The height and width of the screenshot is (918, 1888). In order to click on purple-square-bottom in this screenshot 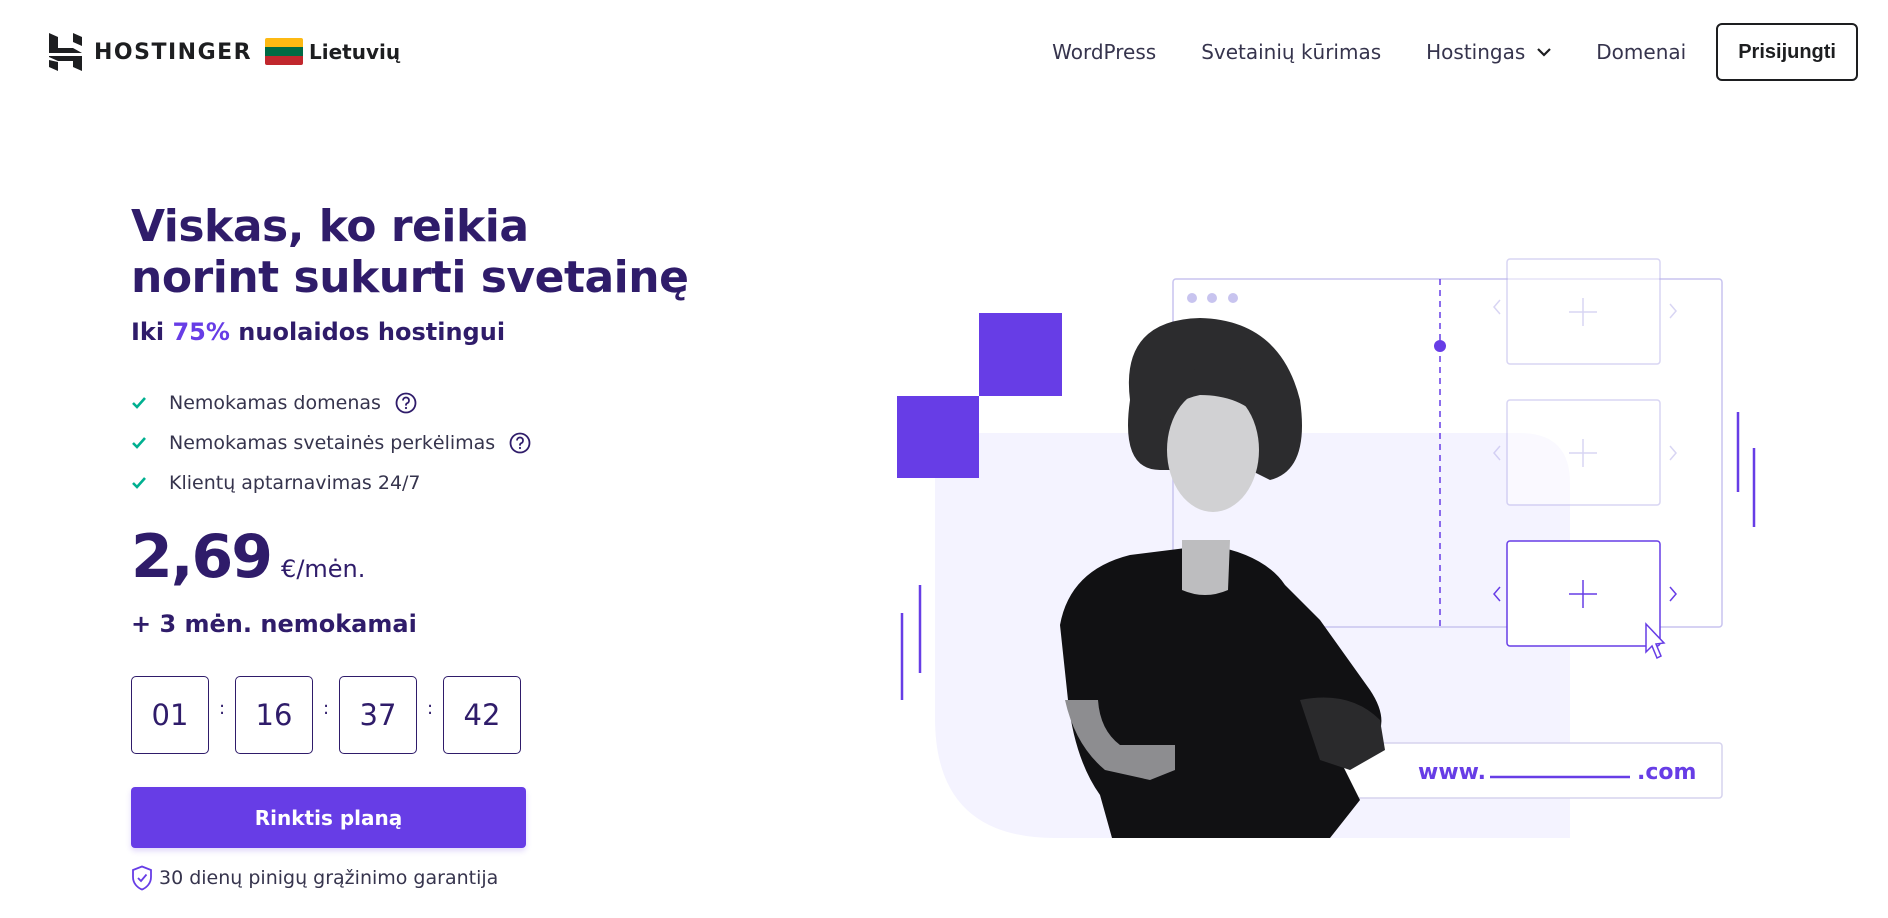, I will do `click(938, 437)`.